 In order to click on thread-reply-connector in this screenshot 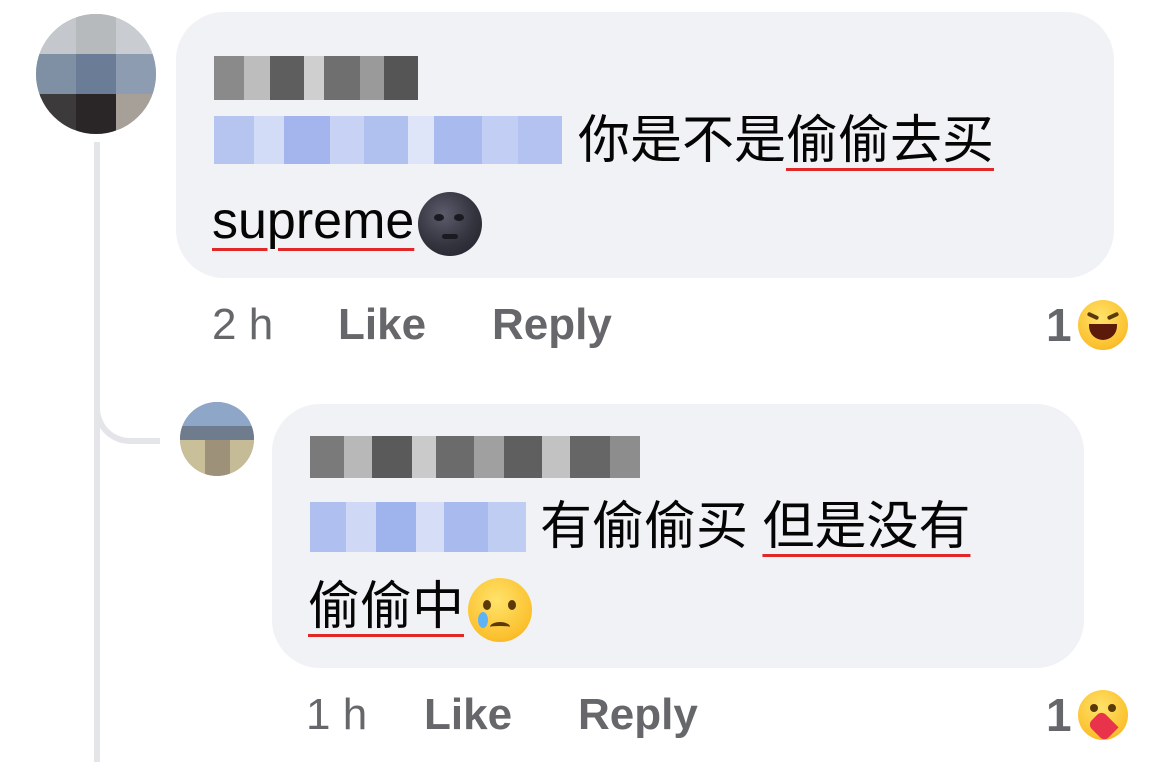, I will do `click(127, 412)`.